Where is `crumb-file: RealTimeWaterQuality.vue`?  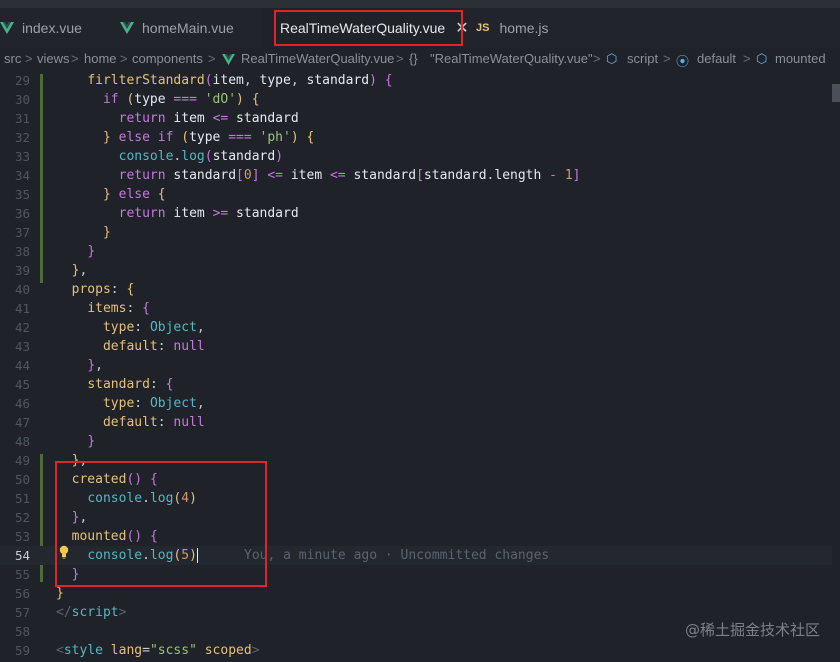 crumb-file: RealTimeWaterQuality.vue is located at coordinates (317, 58).